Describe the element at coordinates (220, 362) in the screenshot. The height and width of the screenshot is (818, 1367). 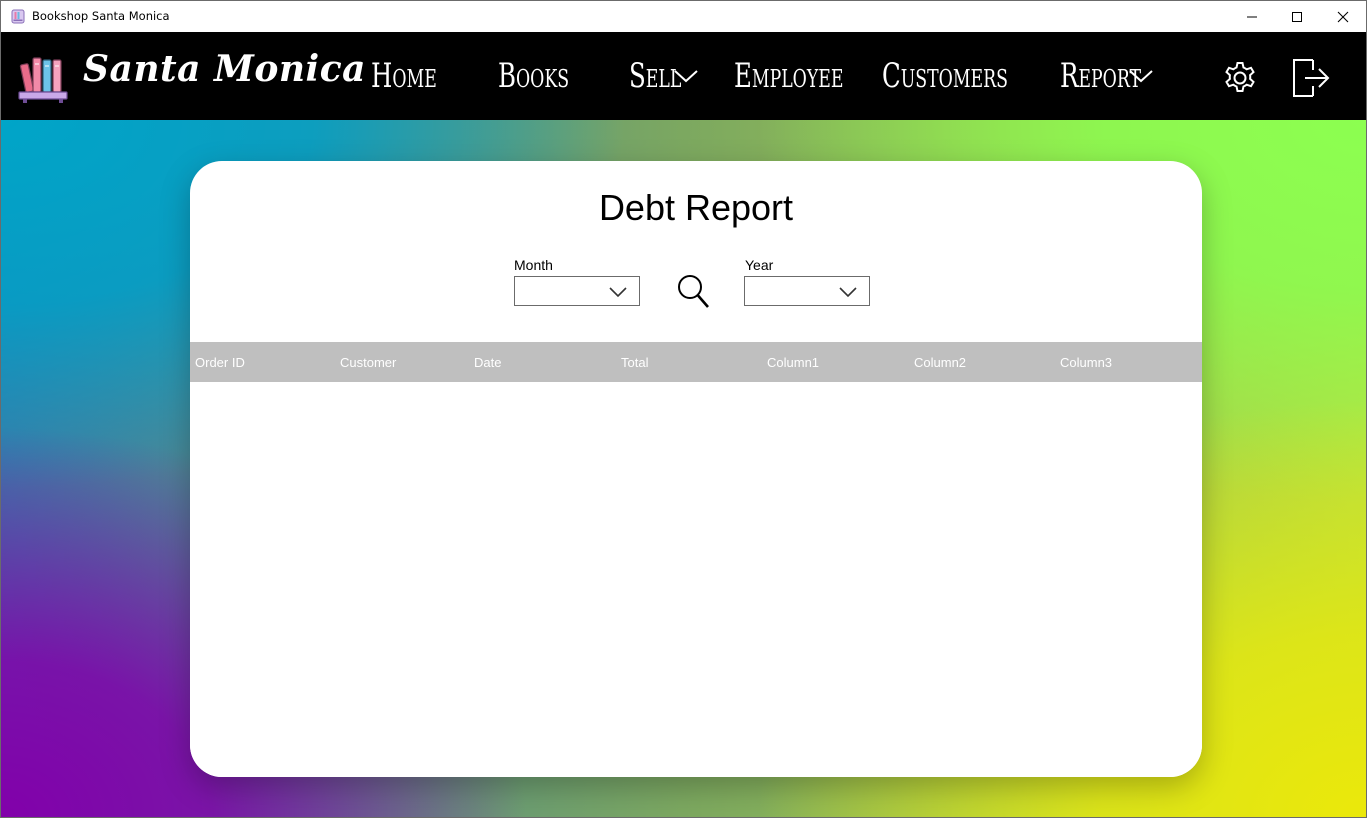
I see `column-header-order-id: Order ID` at that location.